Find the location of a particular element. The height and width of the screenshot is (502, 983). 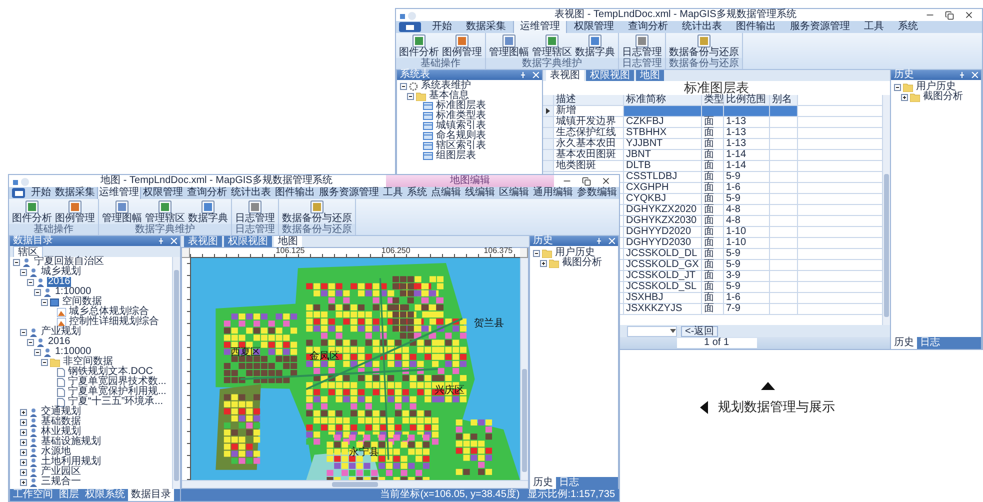

tree-item: 空间数据 is located at coordinates (82, 302).